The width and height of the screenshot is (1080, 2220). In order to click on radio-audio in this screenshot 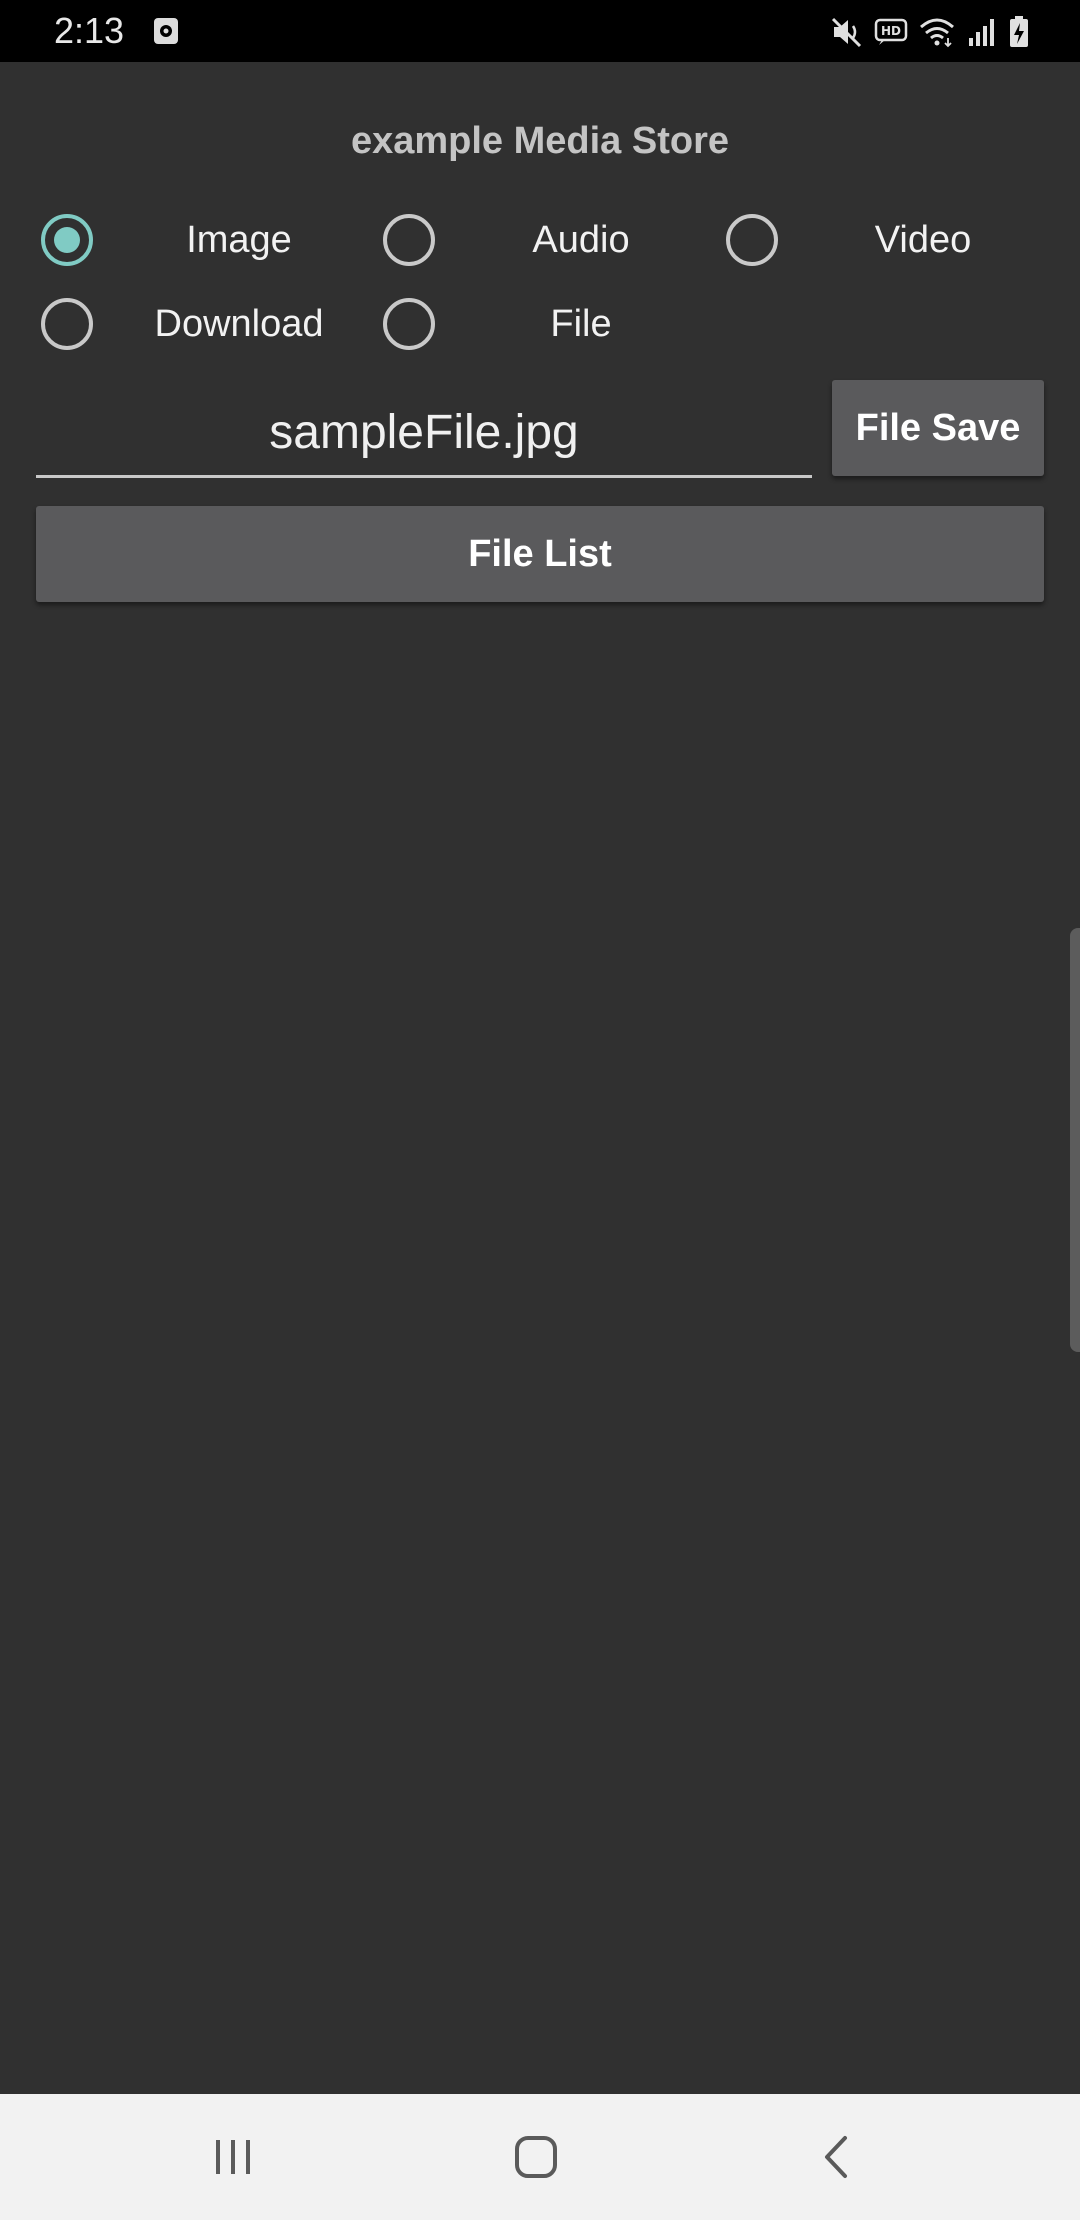, I will do `click(409, 240)`.